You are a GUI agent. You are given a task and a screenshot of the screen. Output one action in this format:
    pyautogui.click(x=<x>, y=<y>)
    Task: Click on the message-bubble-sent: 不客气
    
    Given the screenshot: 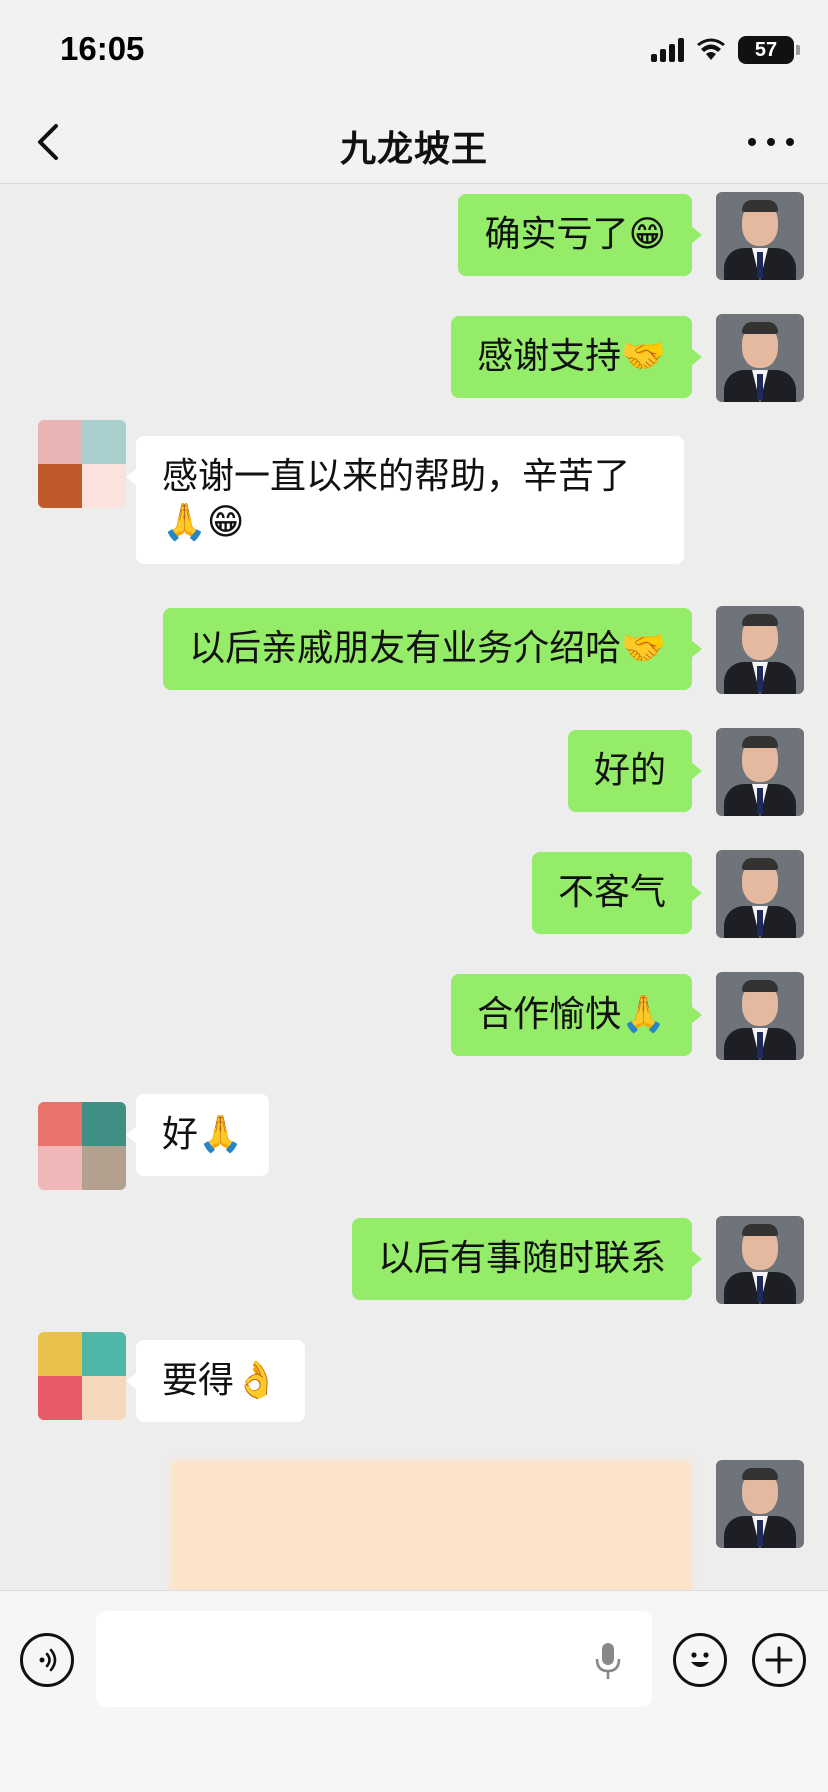 What is the action you would take?
    pyautogui.click(x=617, y=893)
    